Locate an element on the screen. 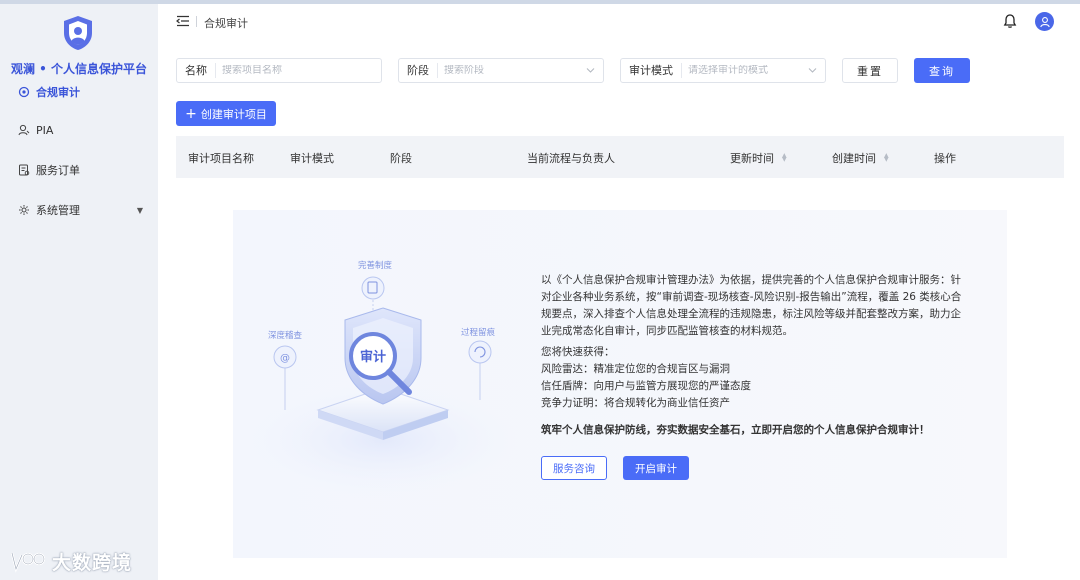 Image resolution: width=1080 pixels, height=580 pixels. plus-icon: + is located at coordinates (191, 113).